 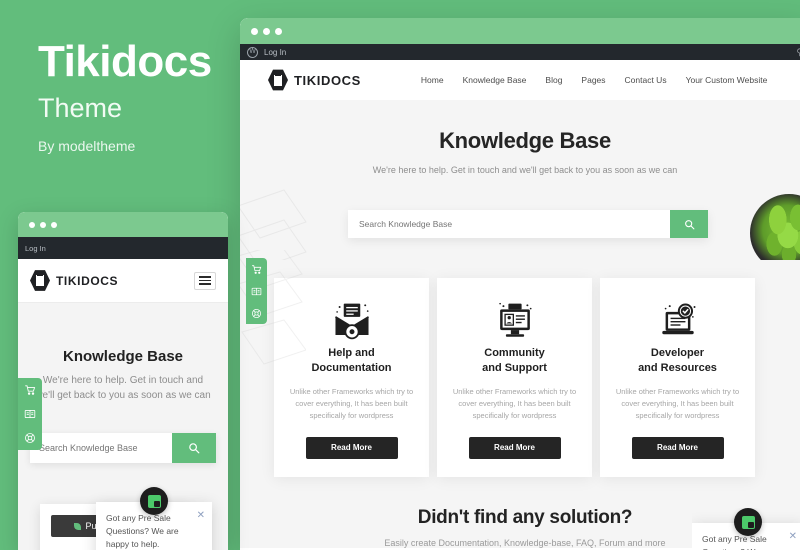 What do you see at coordinates (273, 224) in the screenshot?
I see `decorative-lineart-left` at bounding box center [273, 224].